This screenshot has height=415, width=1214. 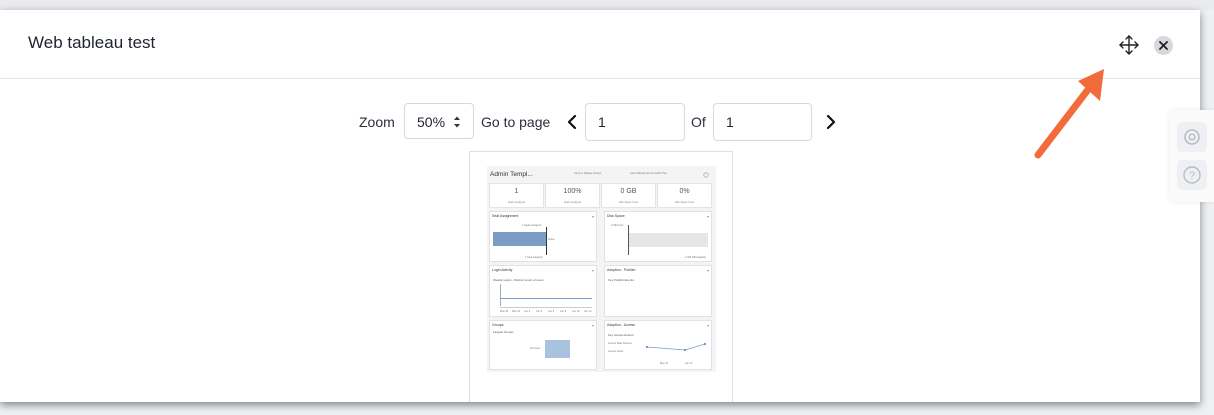 I want to click on panel-subtitle: Key Access Events, so click(x=621, y=335).